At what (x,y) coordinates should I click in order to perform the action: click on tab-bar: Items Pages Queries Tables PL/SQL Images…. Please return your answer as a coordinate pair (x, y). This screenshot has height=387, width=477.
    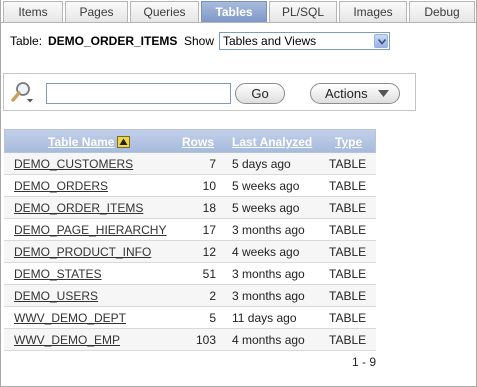
    Looking at the image, I should click on (238, 11).